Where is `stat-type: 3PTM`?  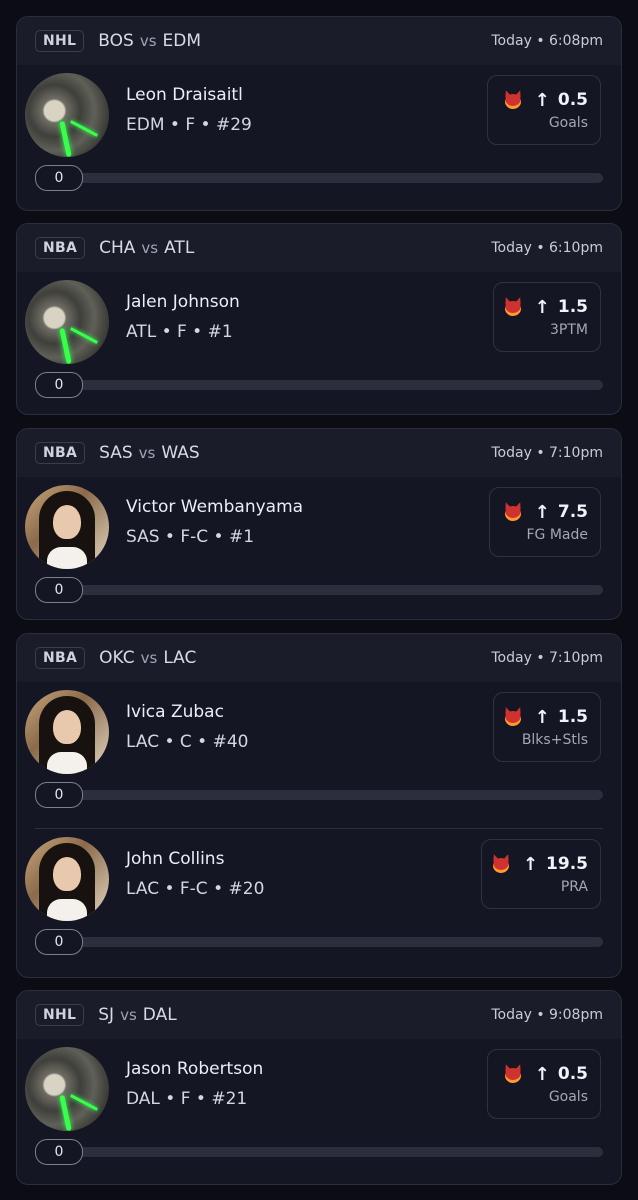
stat-type: 3PTM is located at coordinates (569, 329).